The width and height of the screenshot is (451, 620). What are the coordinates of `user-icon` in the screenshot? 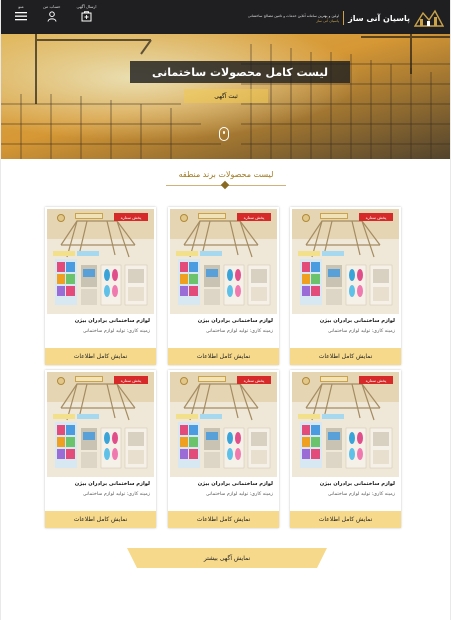 It's located at (52, 16).